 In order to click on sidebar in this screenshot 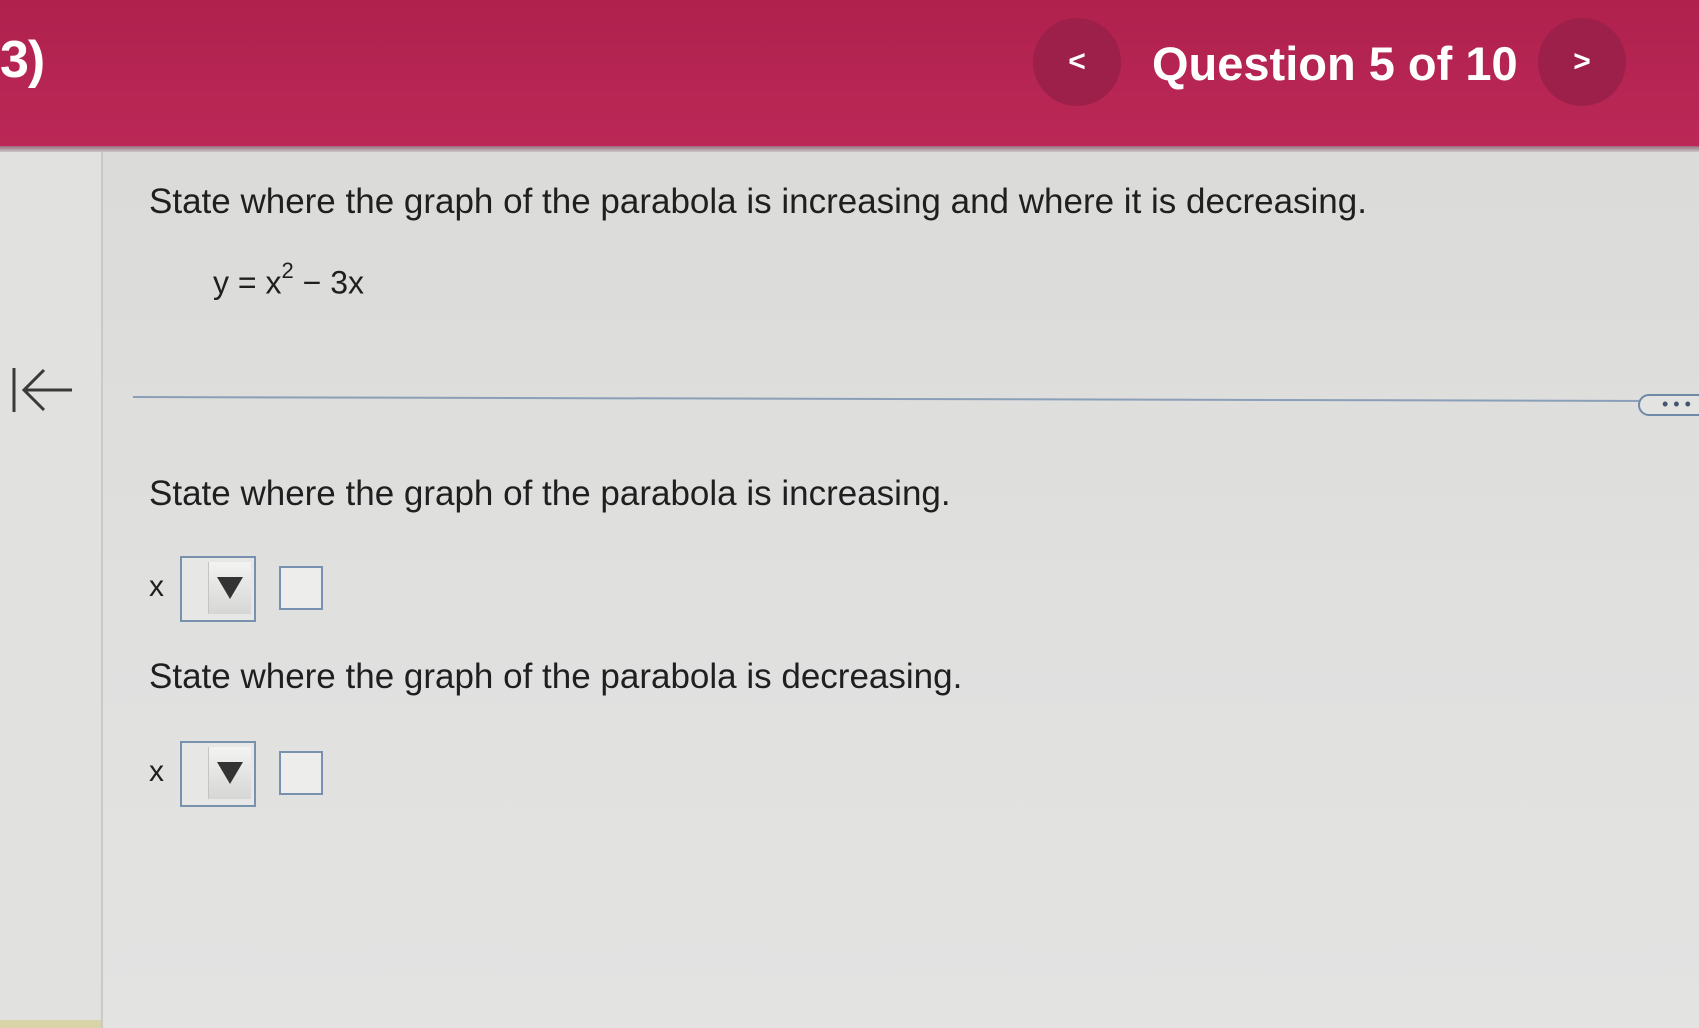, I will do `click(51, 590)`.